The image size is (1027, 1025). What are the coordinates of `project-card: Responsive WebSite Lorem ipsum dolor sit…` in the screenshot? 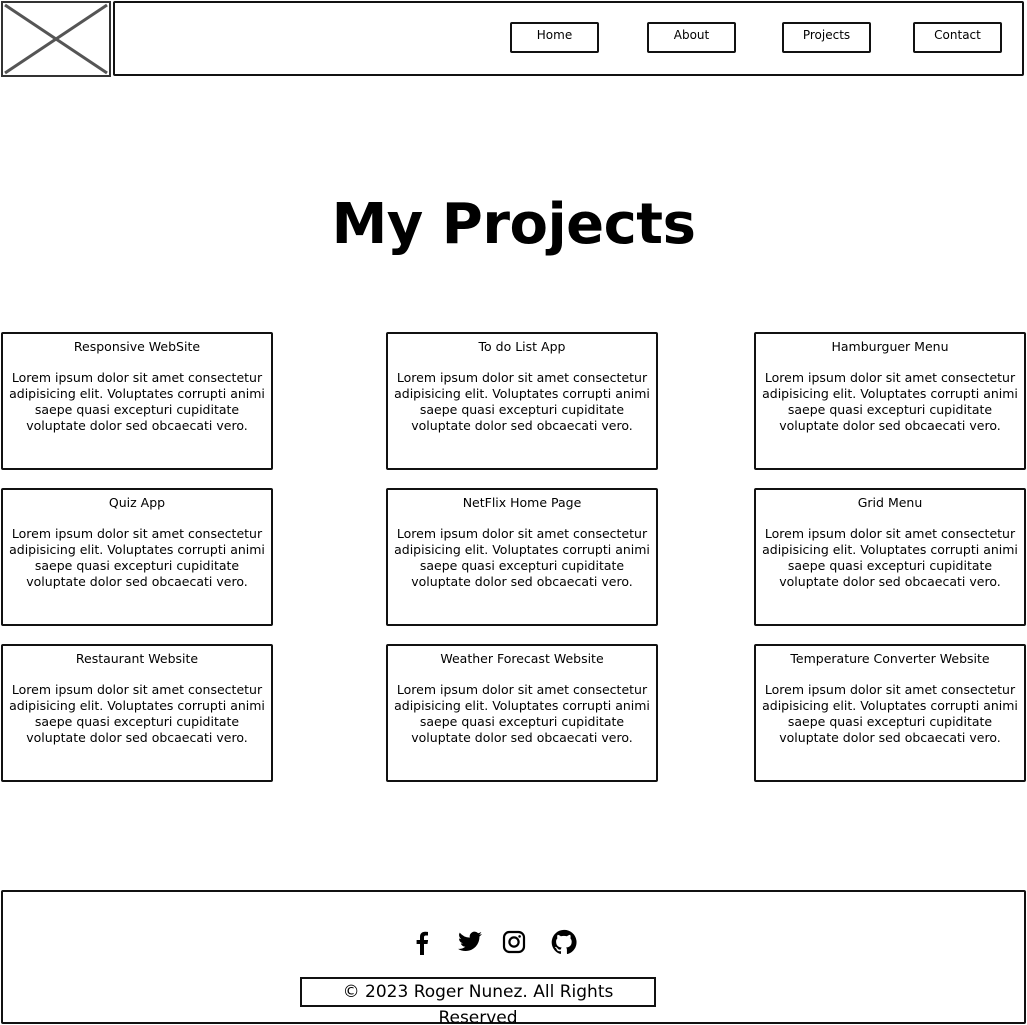 It's located at (137, 401).